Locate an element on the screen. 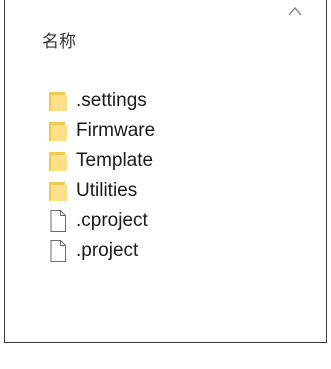 The height and width of the screenshot is (369, 331). list-item-utilities: Utilities is located at coordinates (101, 191).